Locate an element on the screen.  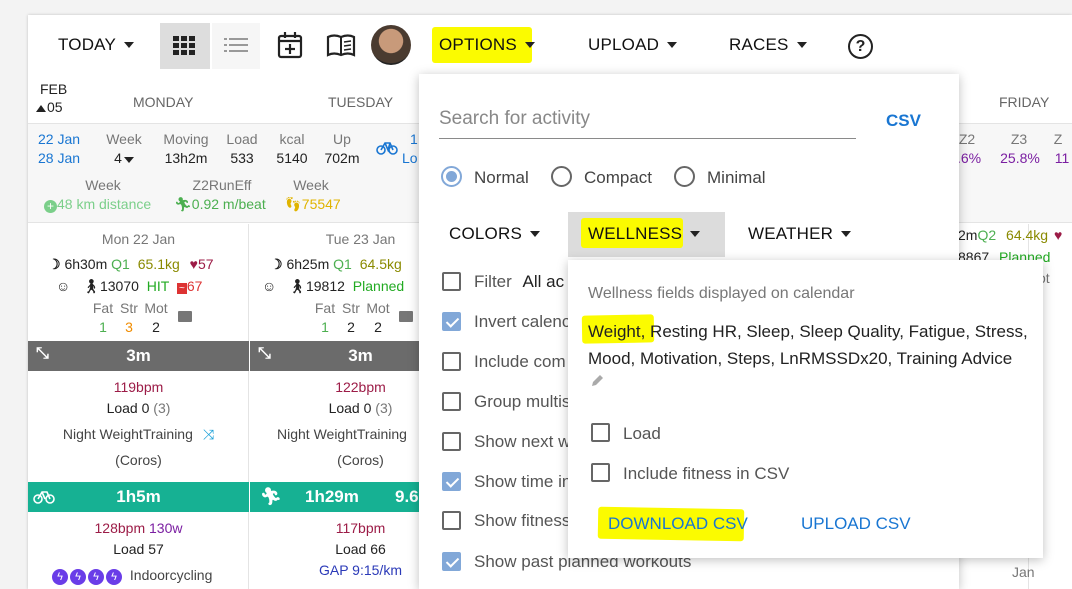
mon-activity2-header: 1h5m is located at coordinates (138, 497).